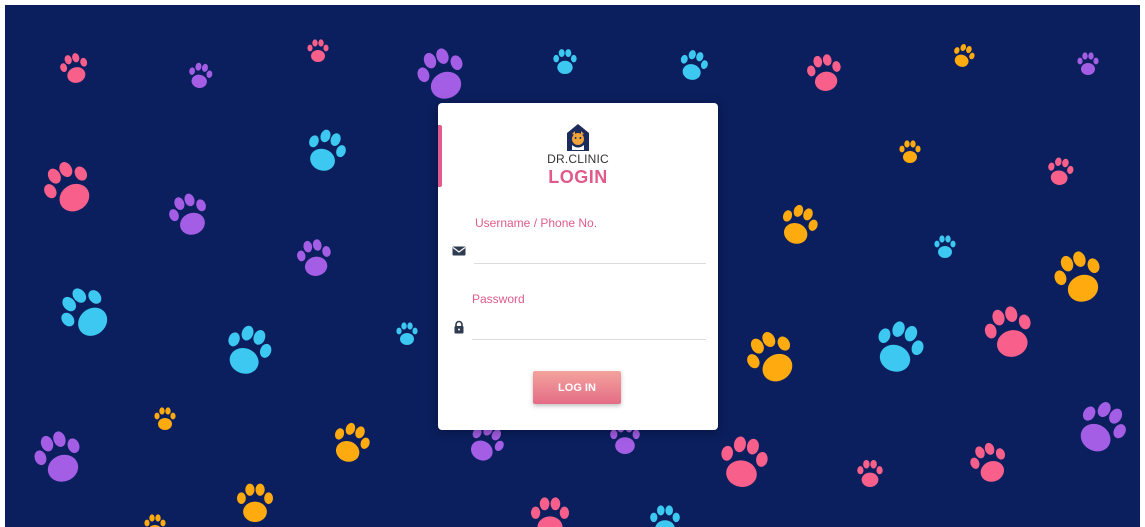  I want to click on envelope-icon, so click(459, 251).